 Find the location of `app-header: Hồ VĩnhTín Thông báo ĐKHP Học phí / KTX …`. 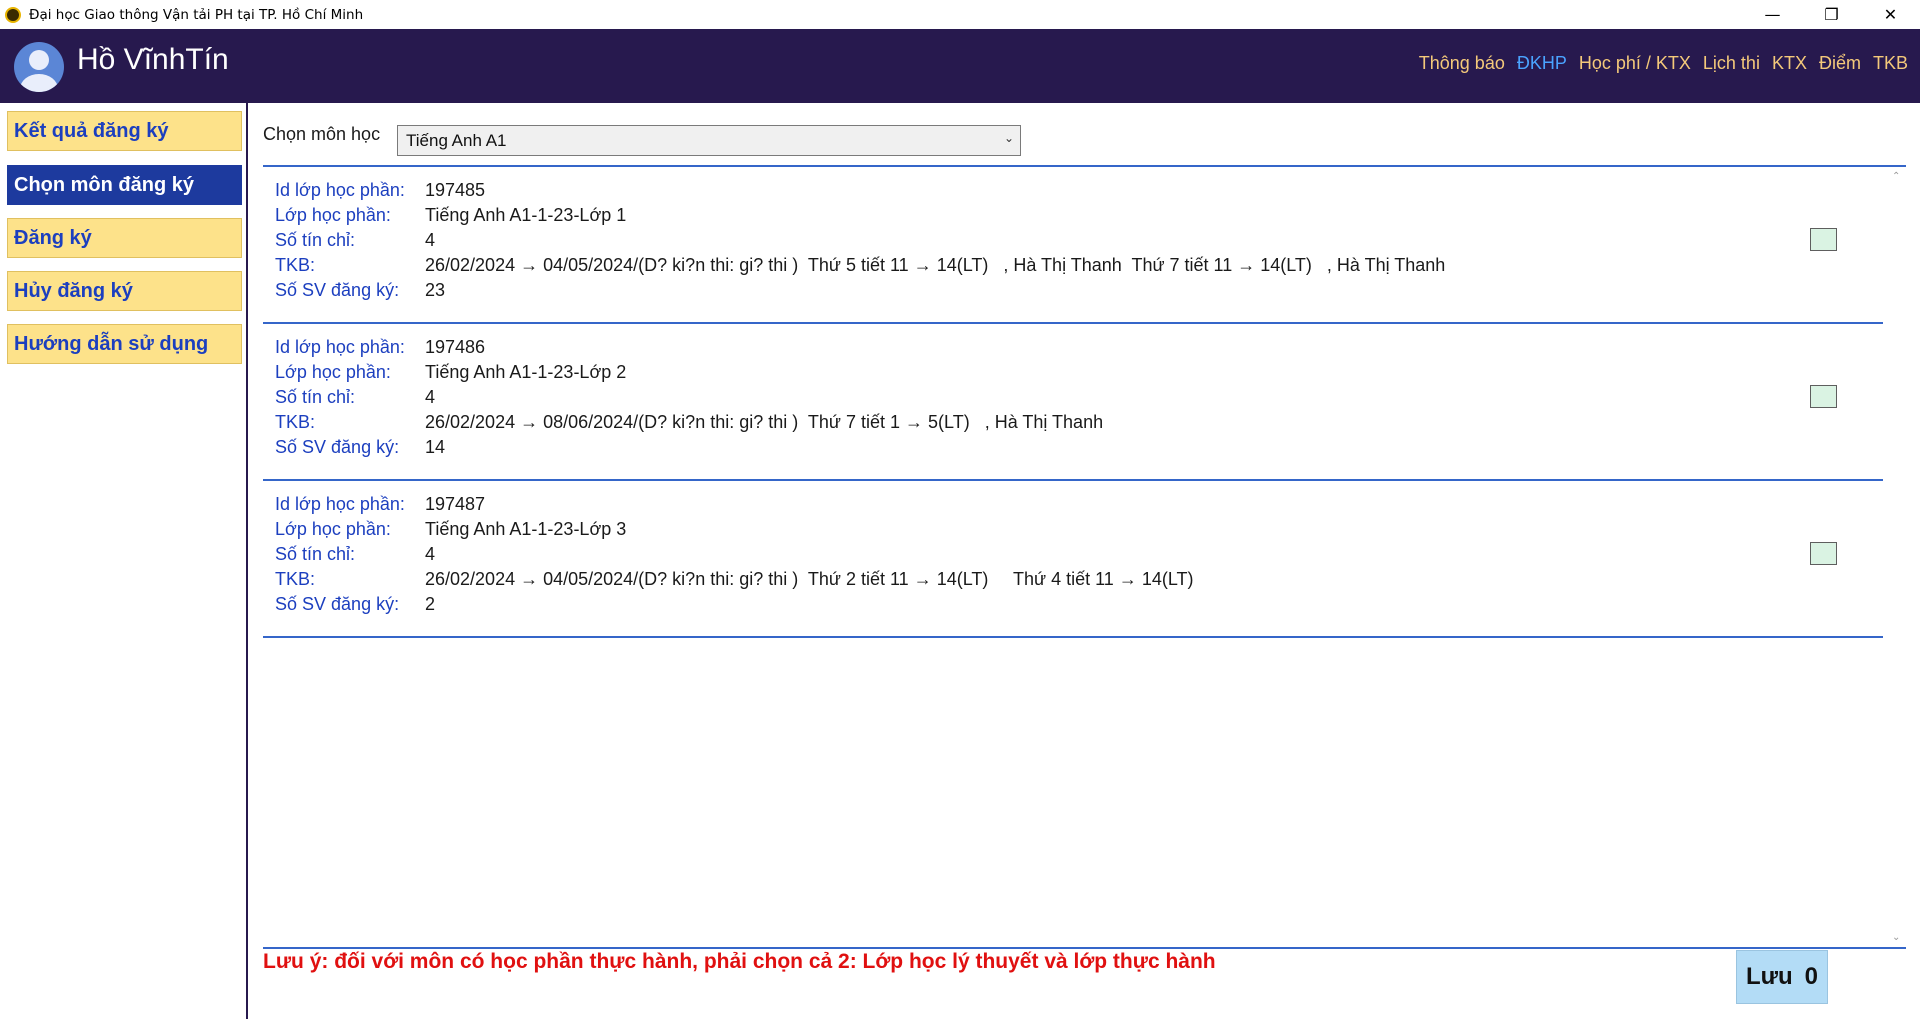

app-header: Hồ VĩnhTín Thông báo ĐKHP Học phí / KTX … is located at coordinates (960, 66).